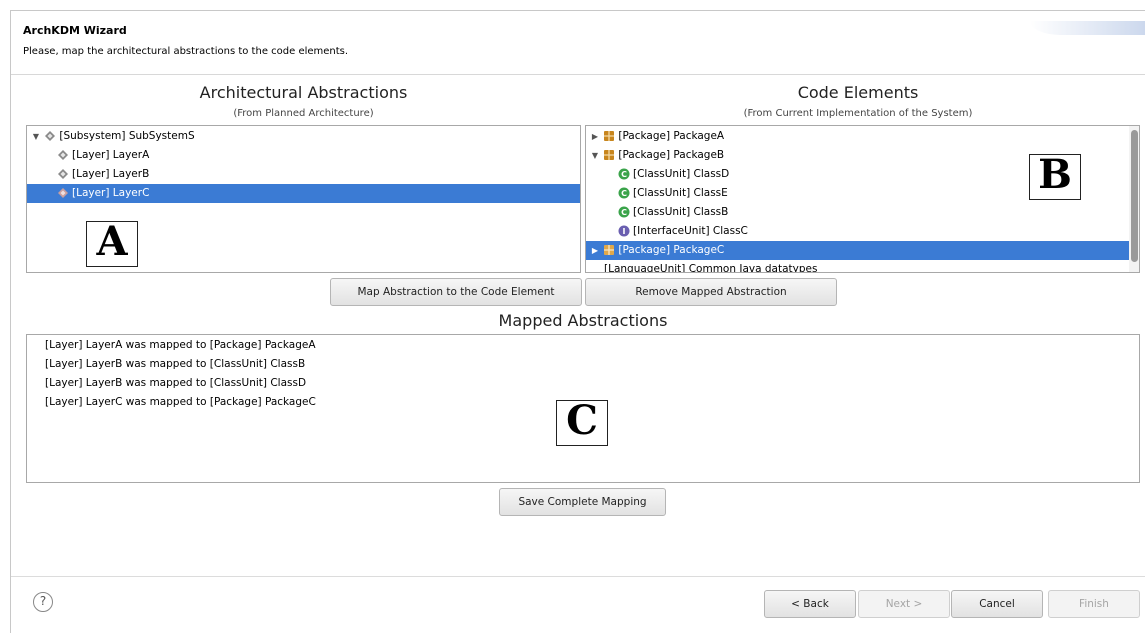 The height and width of the screenshot is (633, 1145). Describe the element at coordinates (690, 231) in the screenshot. I see `tree-item-label: [InterfaceUnit] ClassC` at that location.